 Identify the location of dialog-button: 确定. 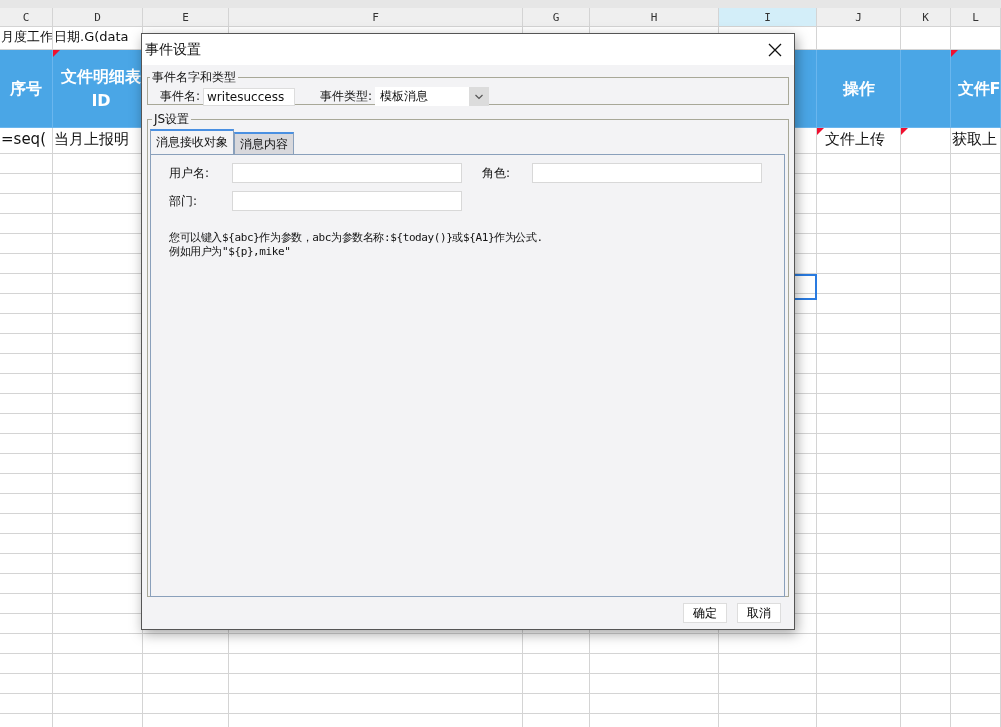
(705, 613).